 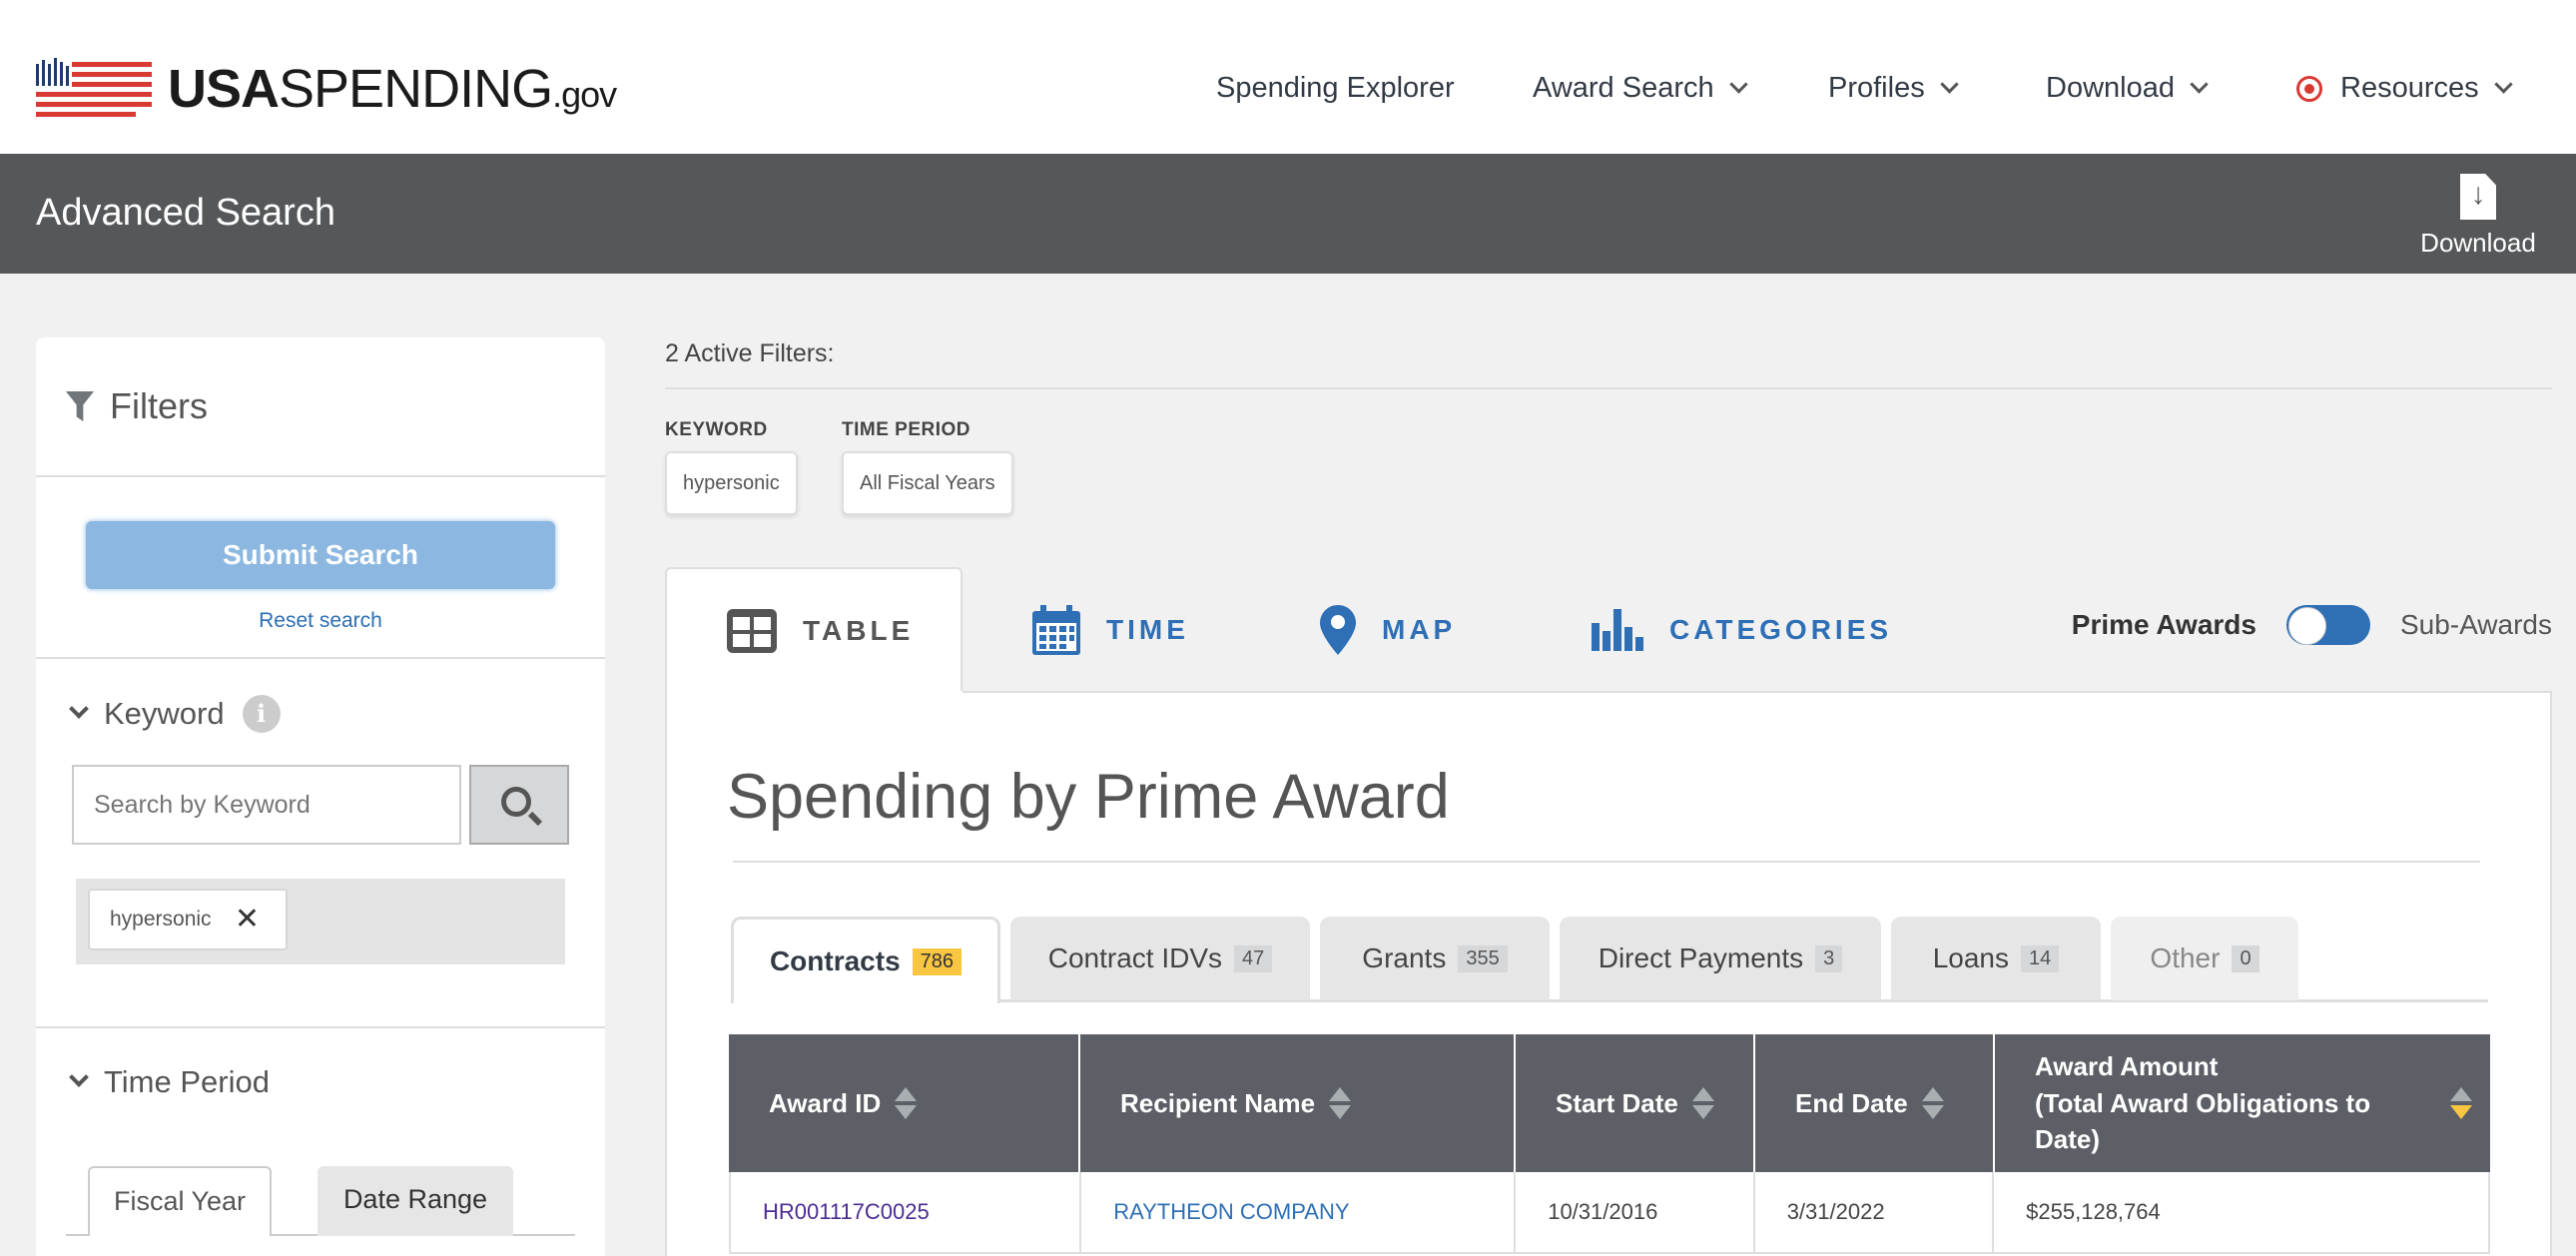 What do you see at coordinates (320, 407) in the screenshot?
I see `filters-heading: Filters` at bounding box center [320, 407].